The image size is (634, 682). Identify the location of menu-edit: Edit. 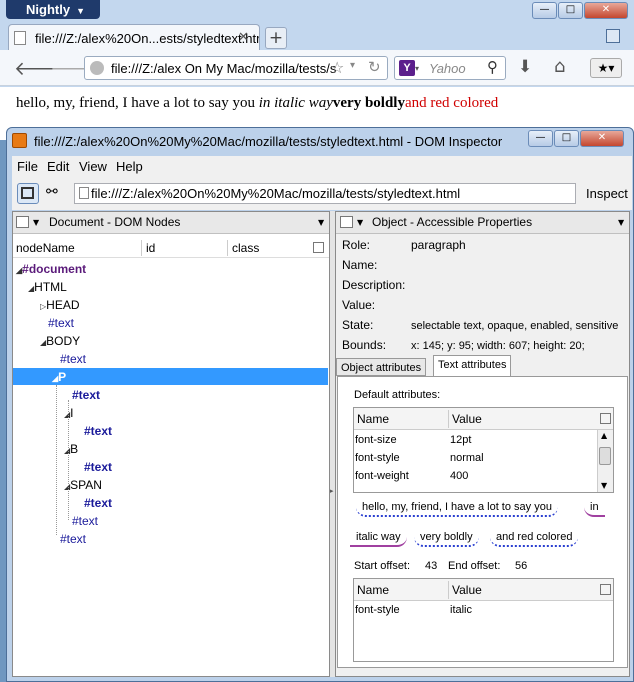
(58, 166).